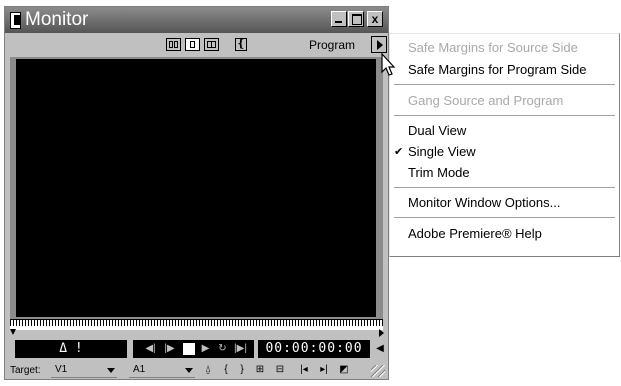 This screenshot has height=386, width=621. I want to click on target-bar: Target: V1 A1 ⍙ { } ⊞ ⊟ |◂ ▸| ◩, so click(196, 370).